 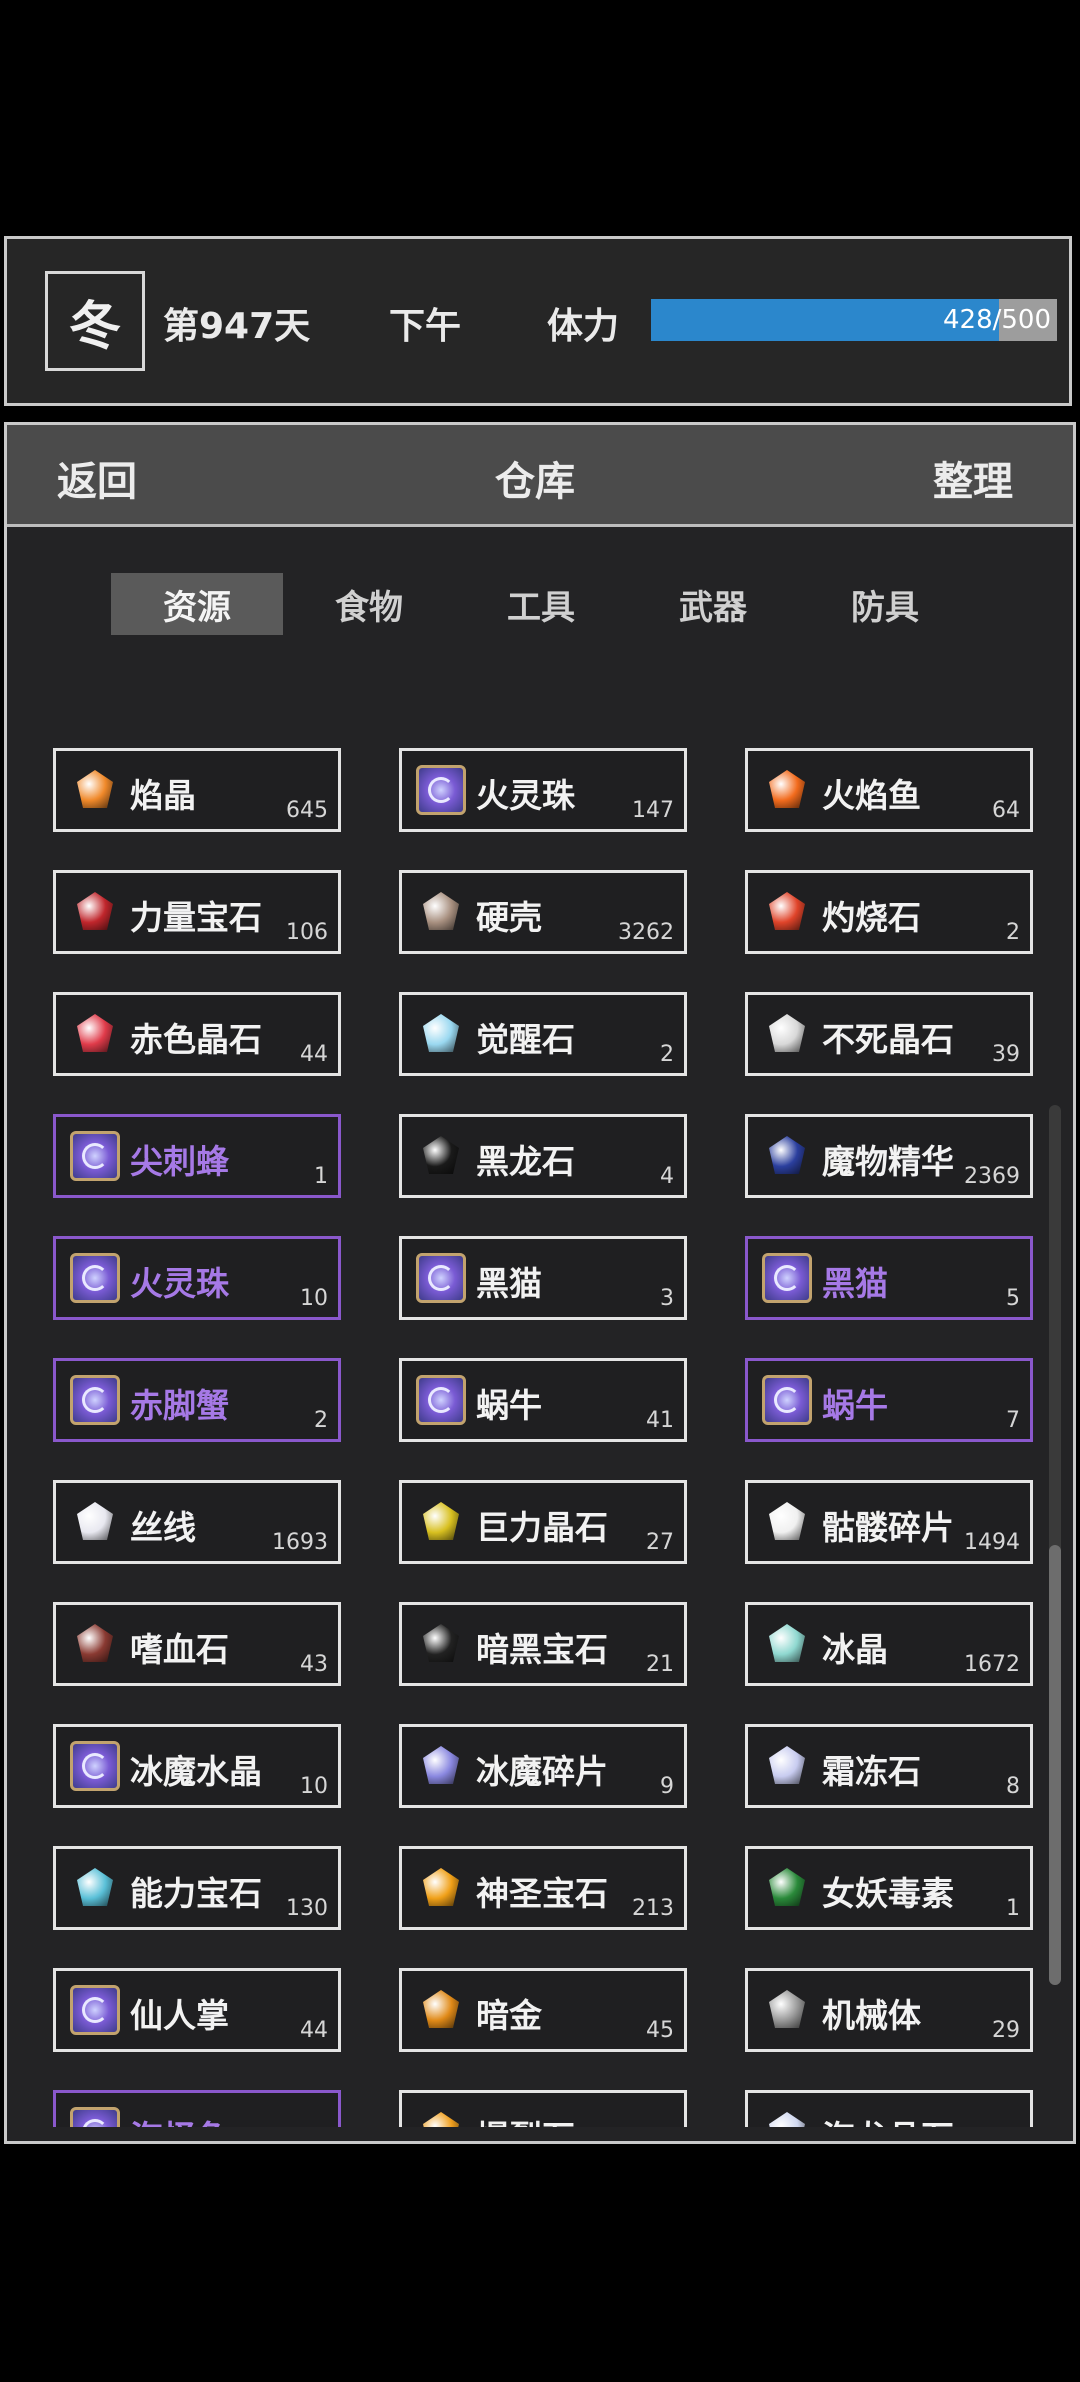 I want to click on inventory-slot: 女妖毒素 1, so click(x=889, y=1888).